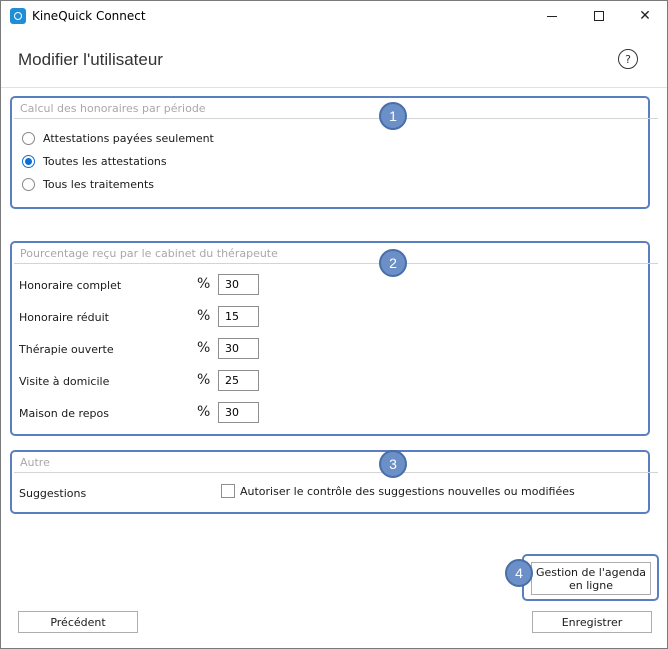 Image resolution: width=668 pixels, height=649 pixels. What do you see at coordinates (628, 59) in the screenshot?
I see `help-icon: ?` at bounding box center [628, 59].